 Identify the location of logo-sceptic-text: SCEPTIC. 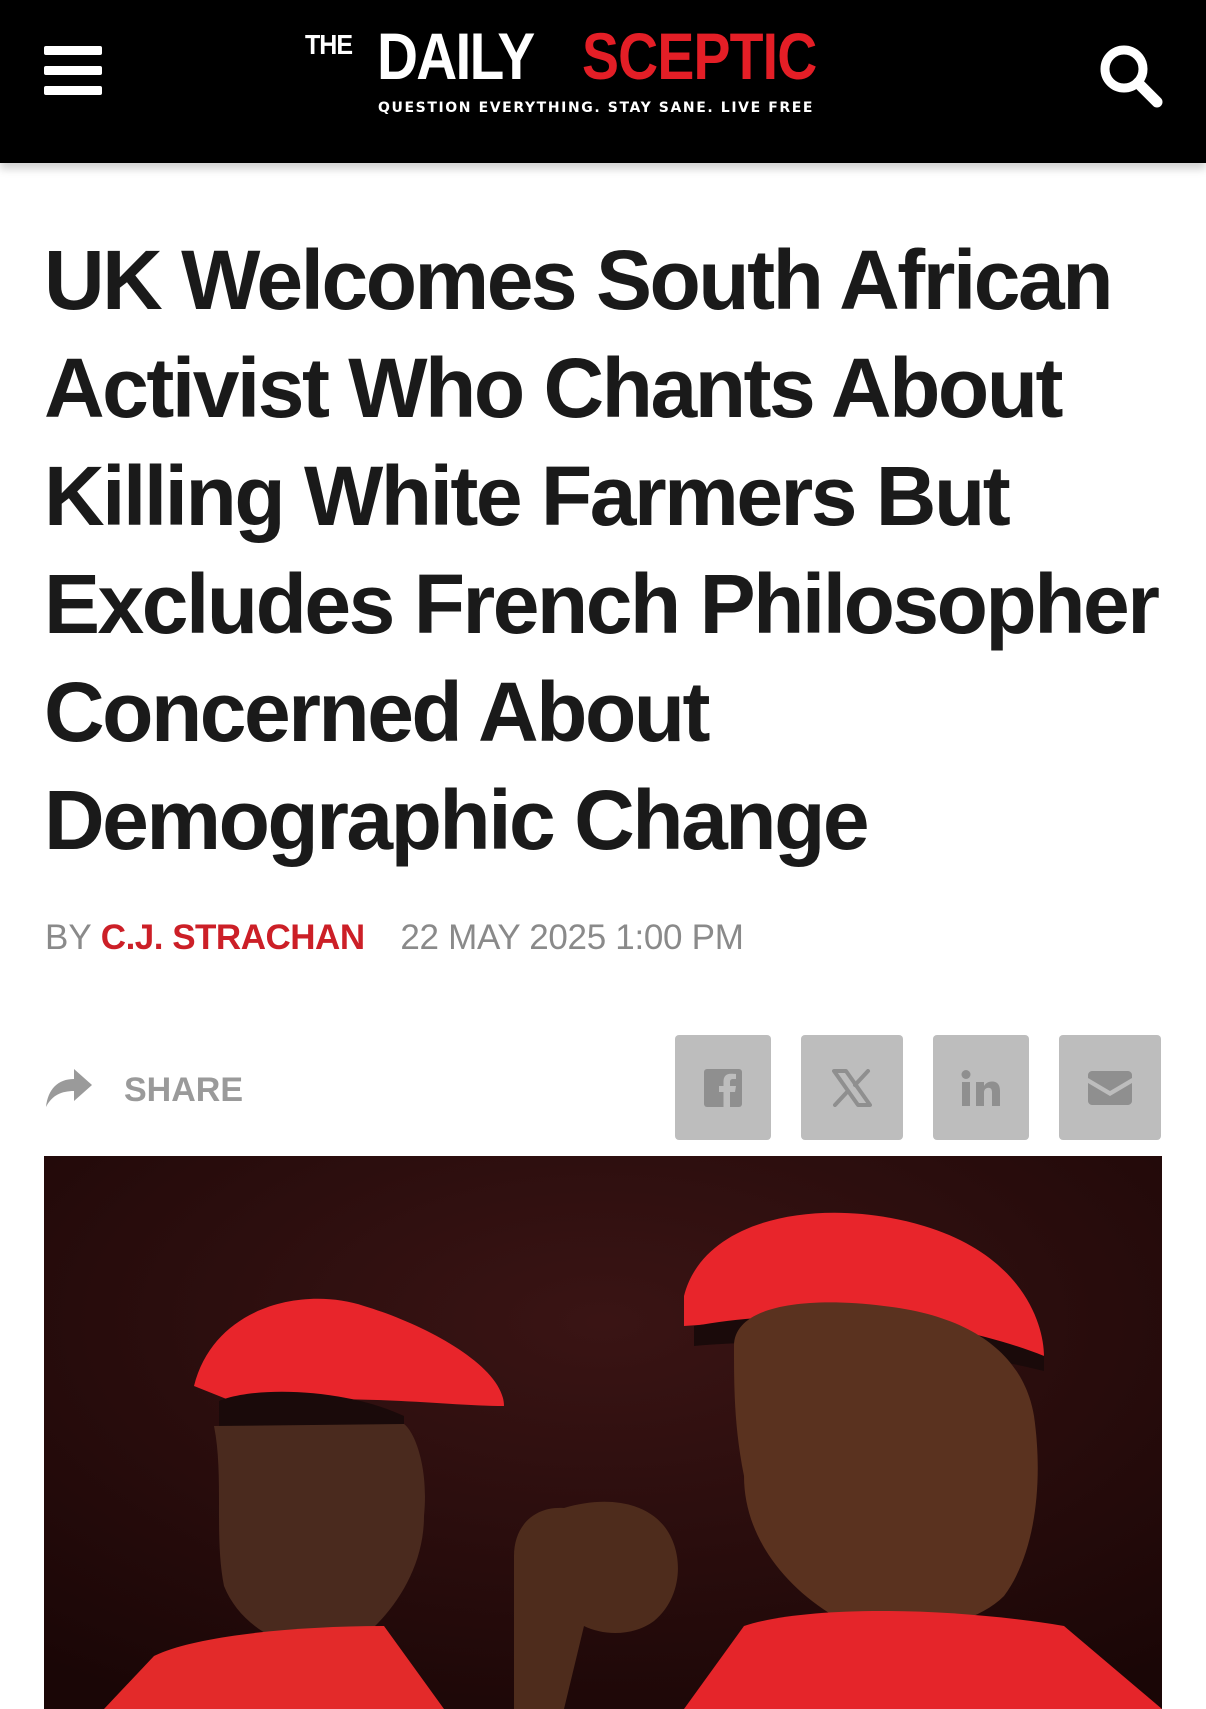
(699, 56).